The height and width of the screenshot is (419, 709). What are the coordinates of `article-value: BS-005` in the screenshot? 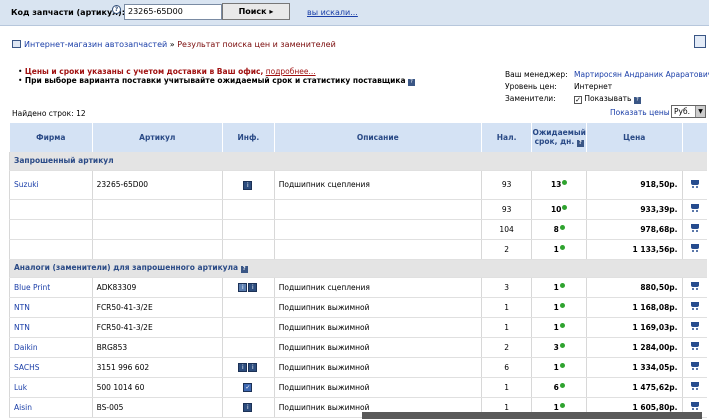 It's located at (110, 407).